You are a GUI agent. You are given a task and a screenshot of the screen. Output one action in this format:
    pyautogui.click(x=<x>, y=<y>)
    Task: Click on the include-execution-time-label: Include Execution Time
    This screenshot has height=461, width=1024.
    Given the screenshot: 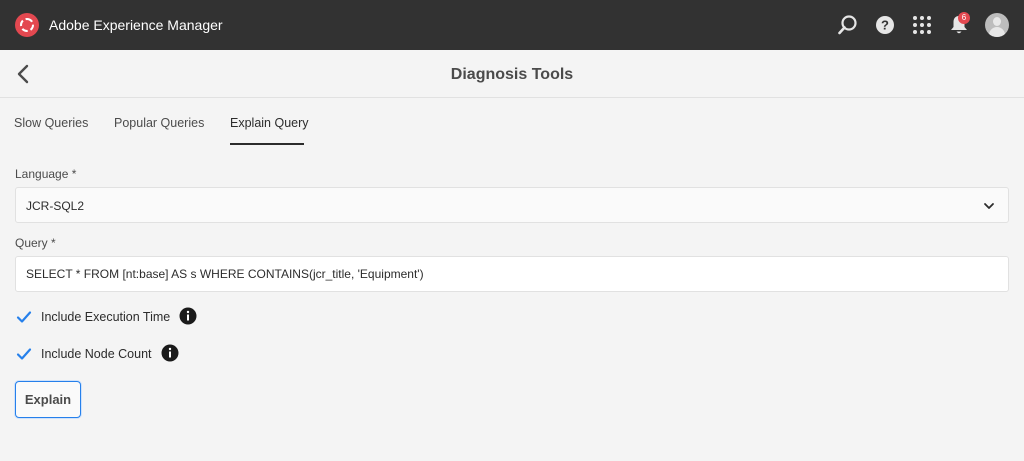 What is the action you would take?
    pyautogui.click(x=105, y=317)
    